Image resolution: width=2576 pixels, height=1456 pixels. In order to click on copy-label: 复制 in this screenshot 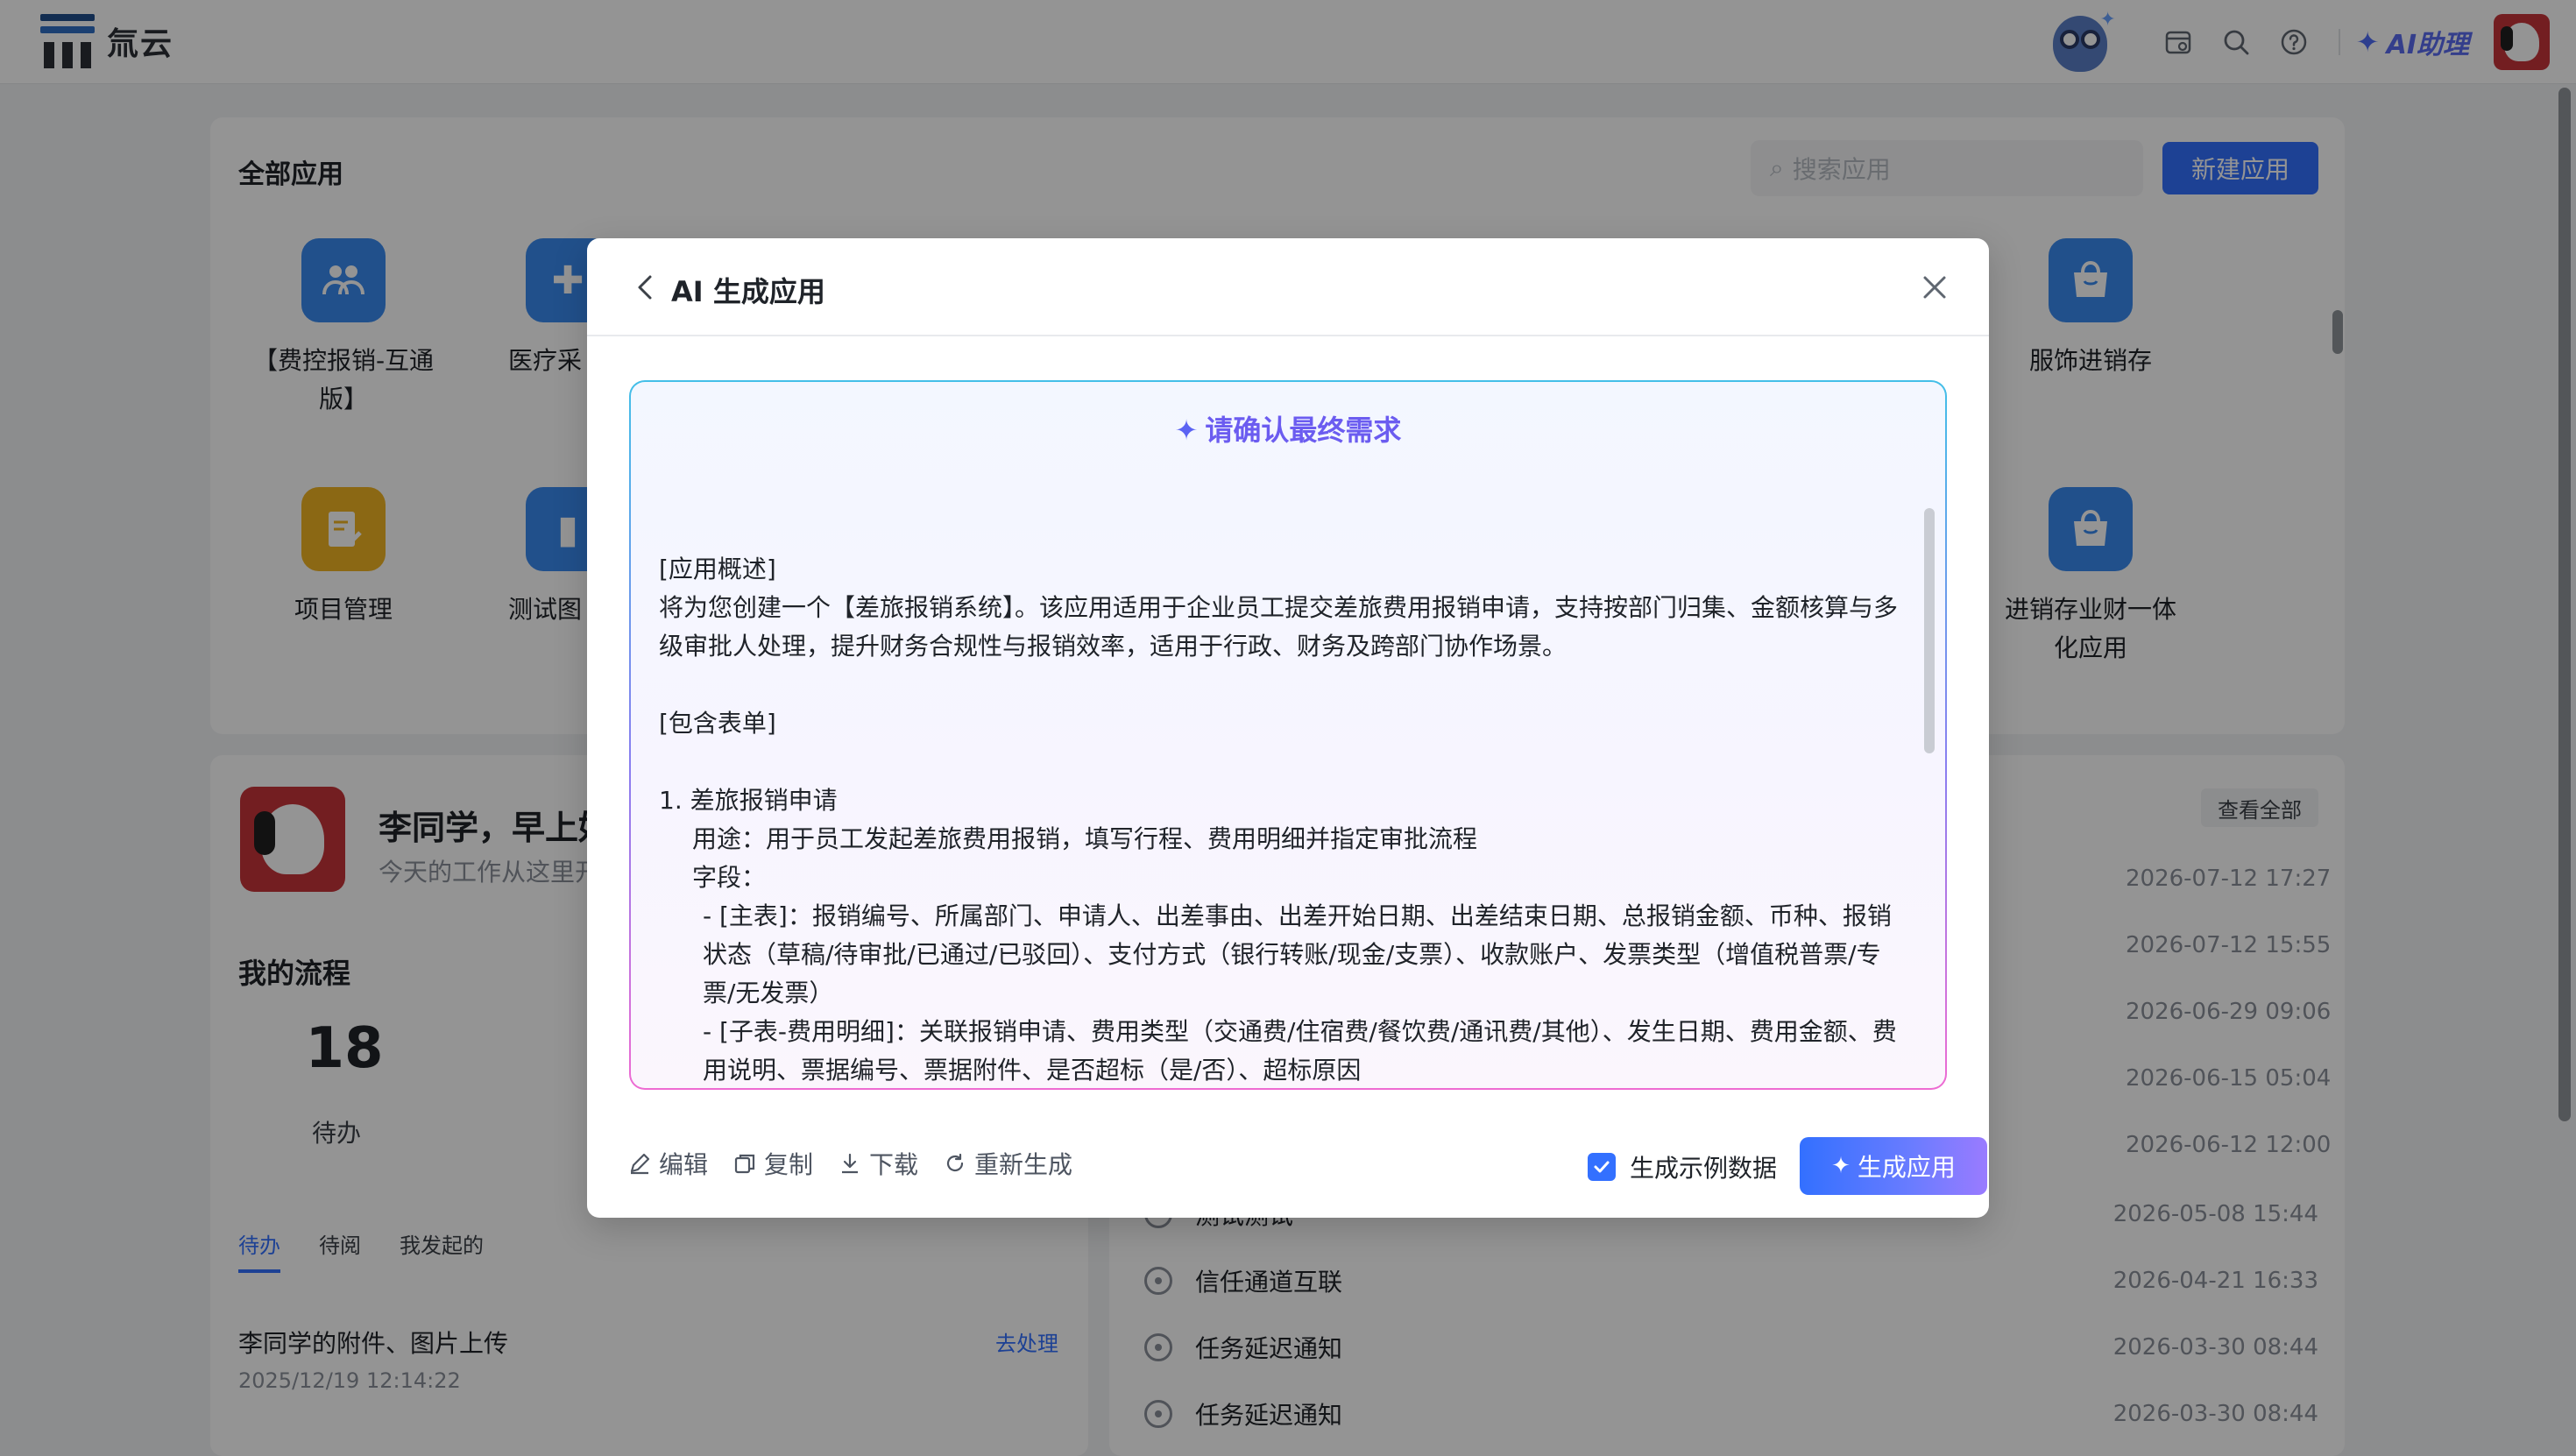, I will do `click(789, 1164)`.